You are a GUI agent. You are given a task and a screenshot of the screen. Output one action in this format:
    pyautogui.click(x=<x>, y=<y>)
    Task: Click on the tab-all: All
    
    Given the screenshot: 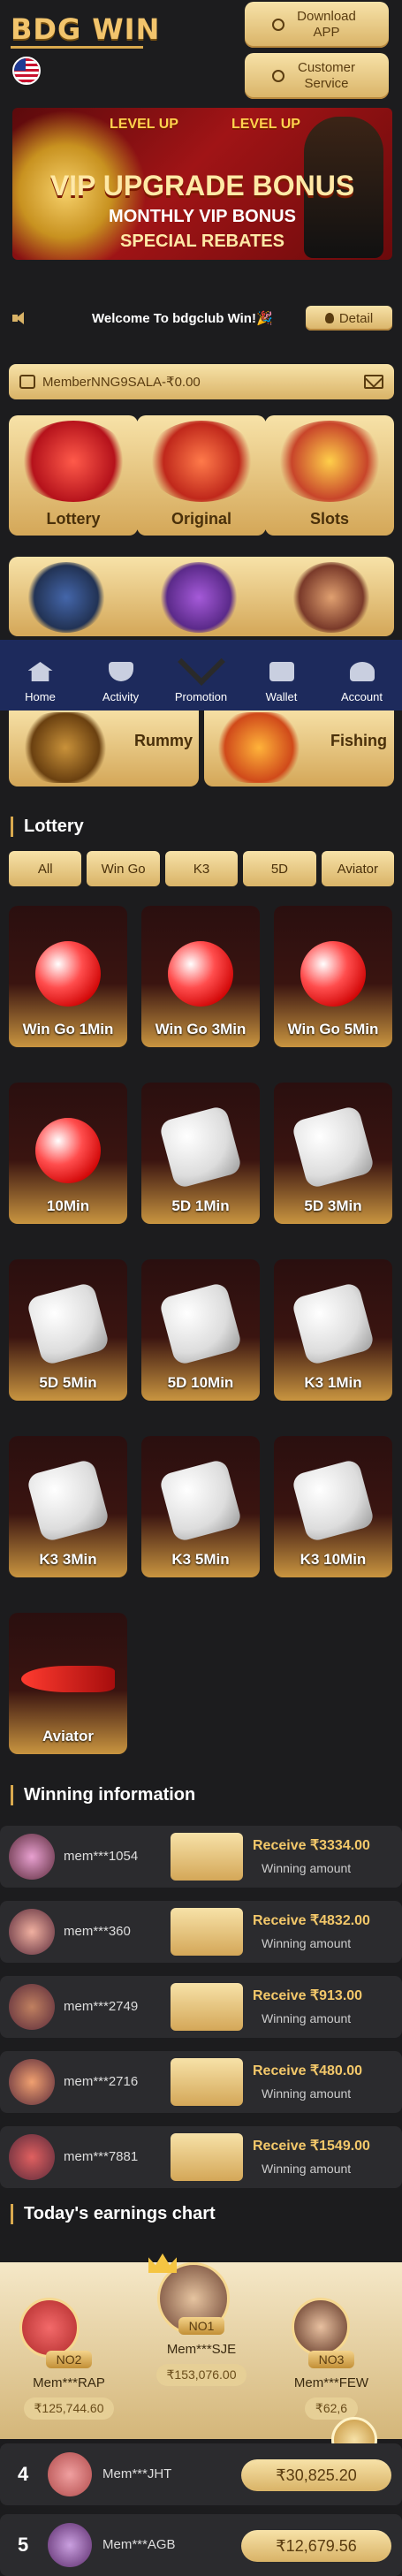 What is the action you would take?
    pyautogui.click(x=45, y=868)
    